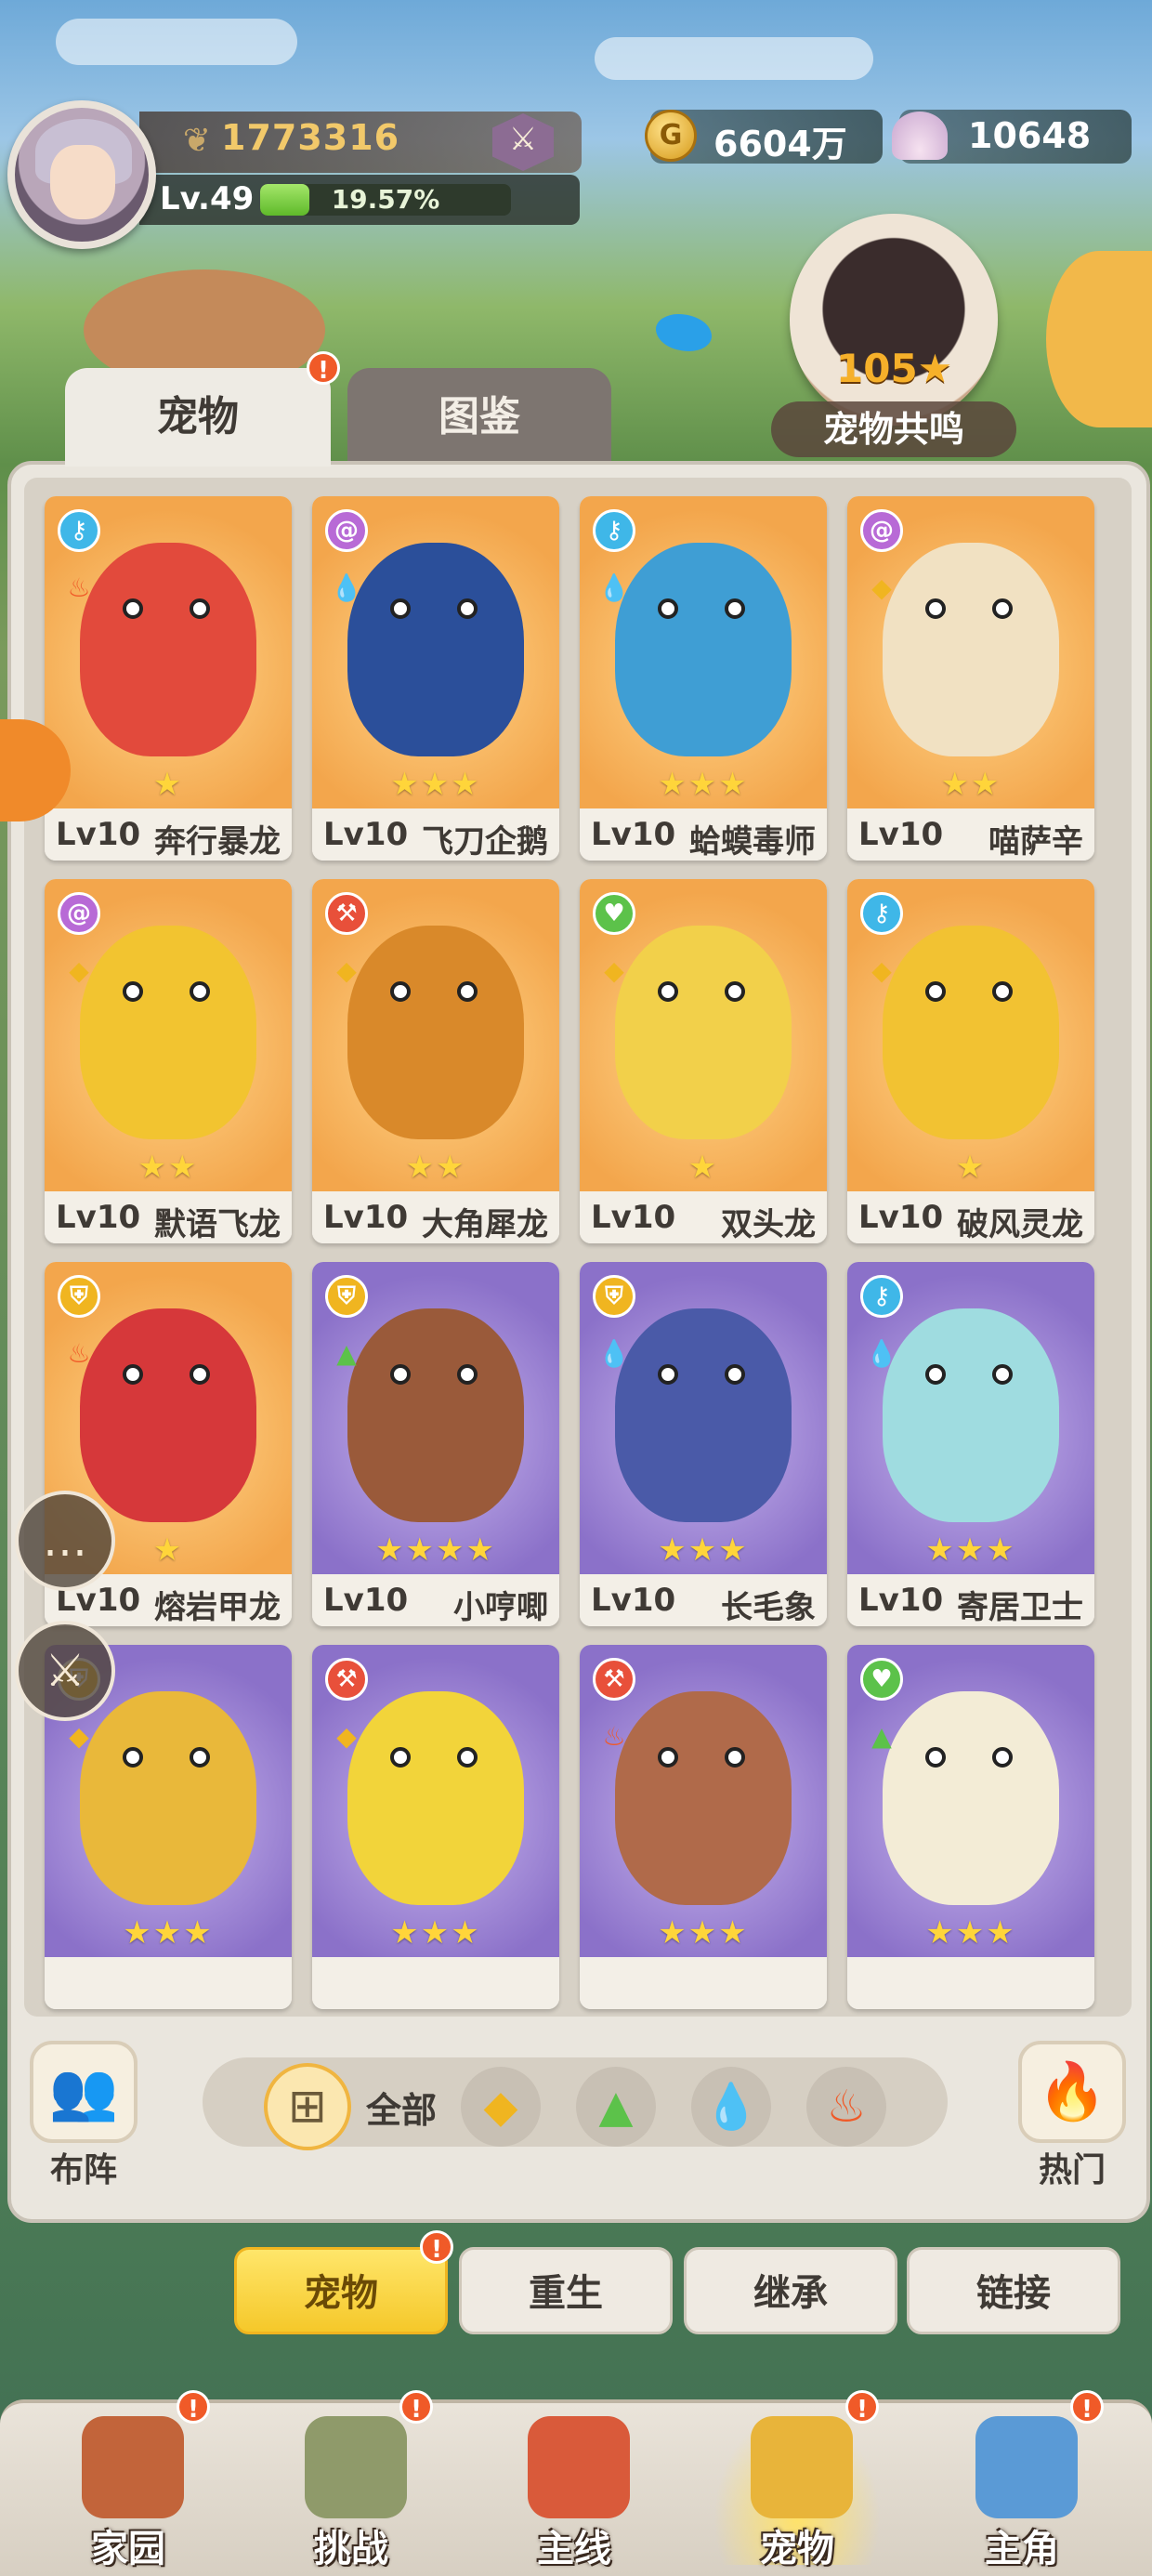 This screenshot has height=2576, width=1152. What do you see at coordinates (970, 1444) in the screenshot?
I see `pet-card: ⚷ 💧 ★★★ Lv10 寄居卫士` at bounding box center [970, 1444].